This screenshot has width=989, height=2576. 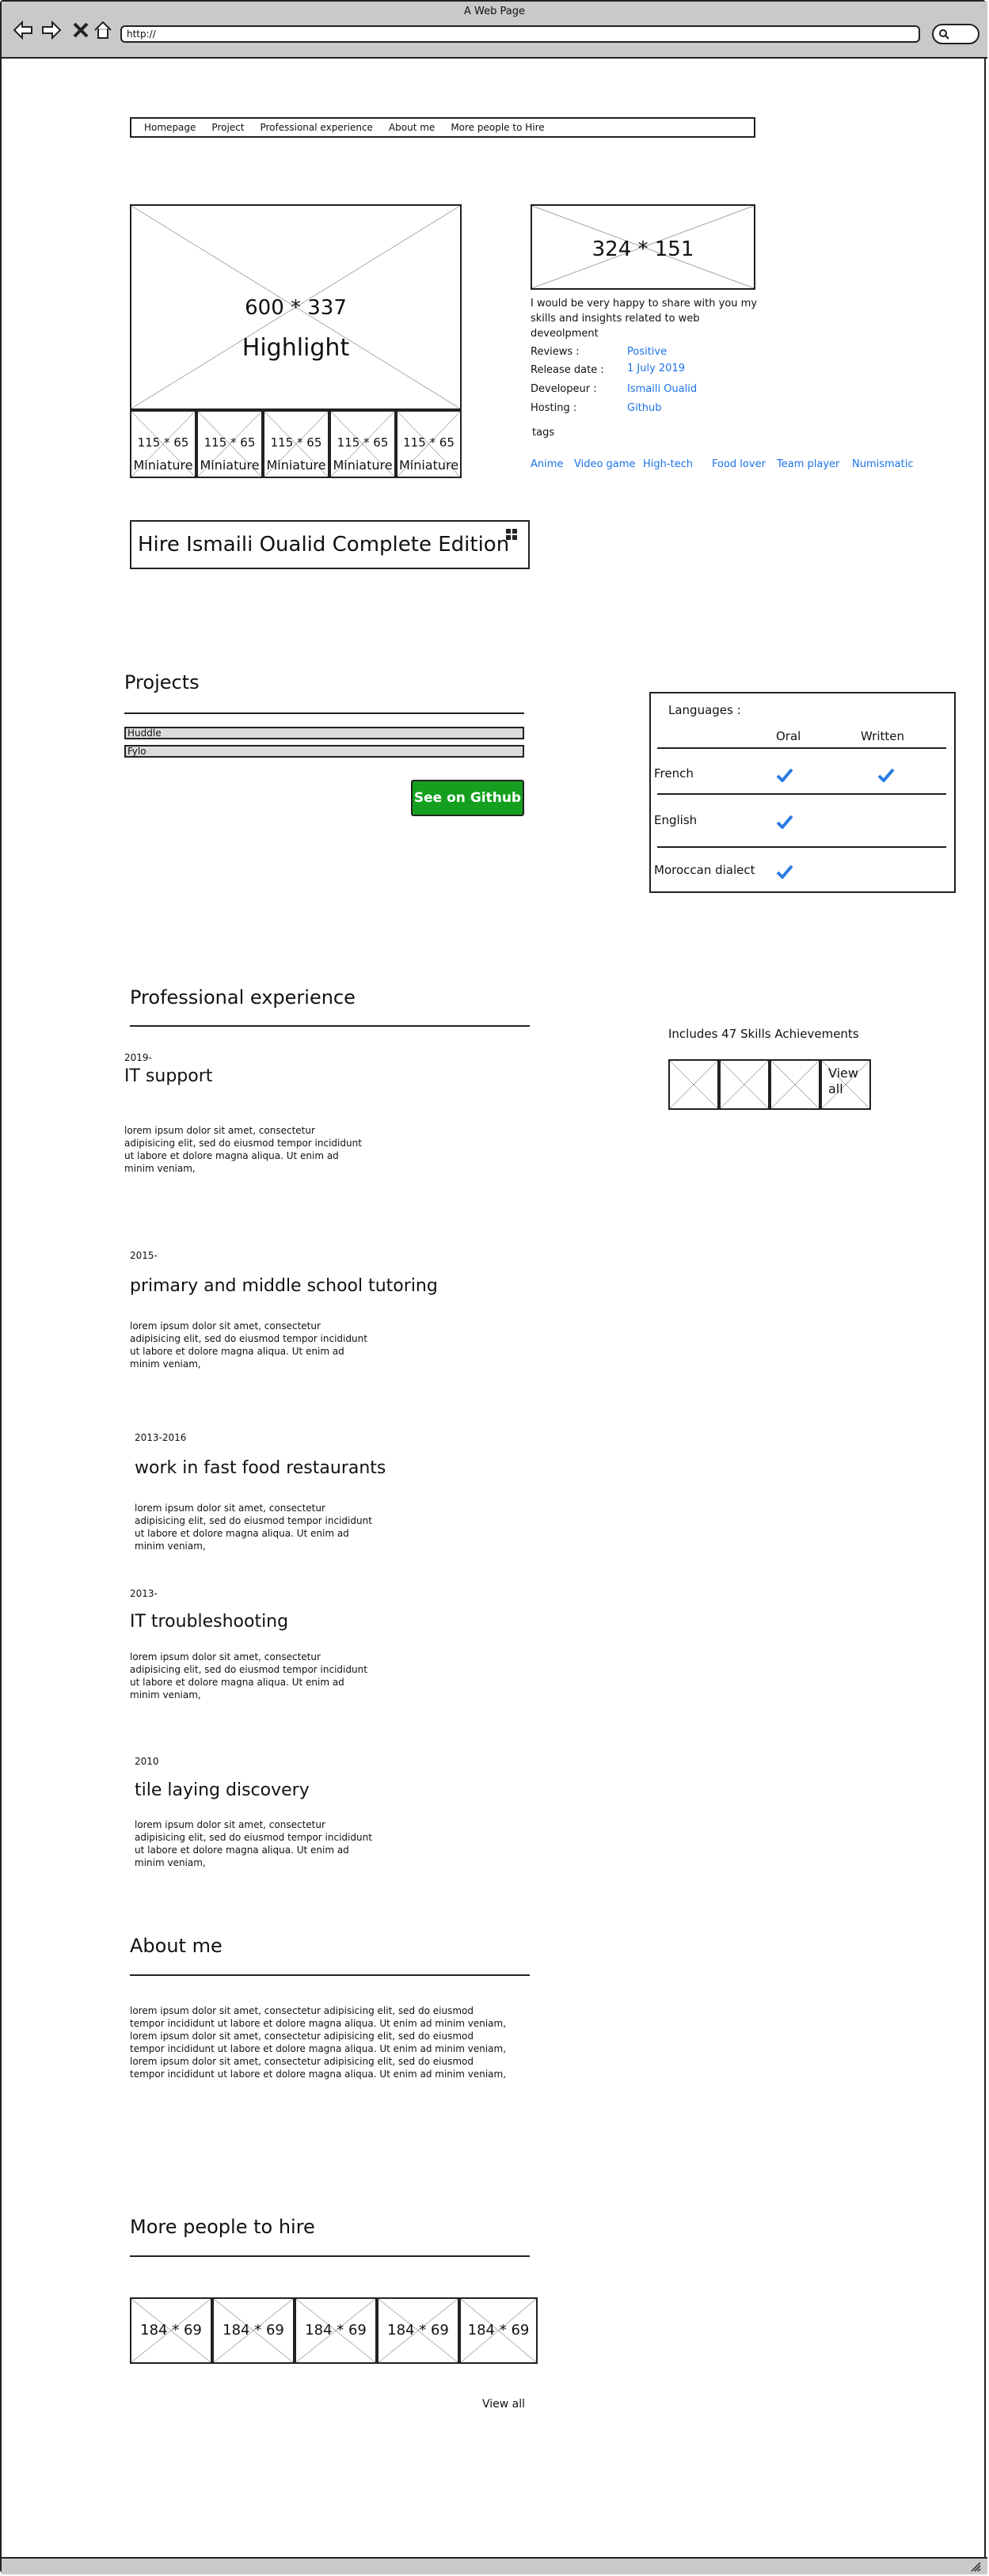 I want to click on more-people-view-all-link: View all, so click(x=503, y=2405).